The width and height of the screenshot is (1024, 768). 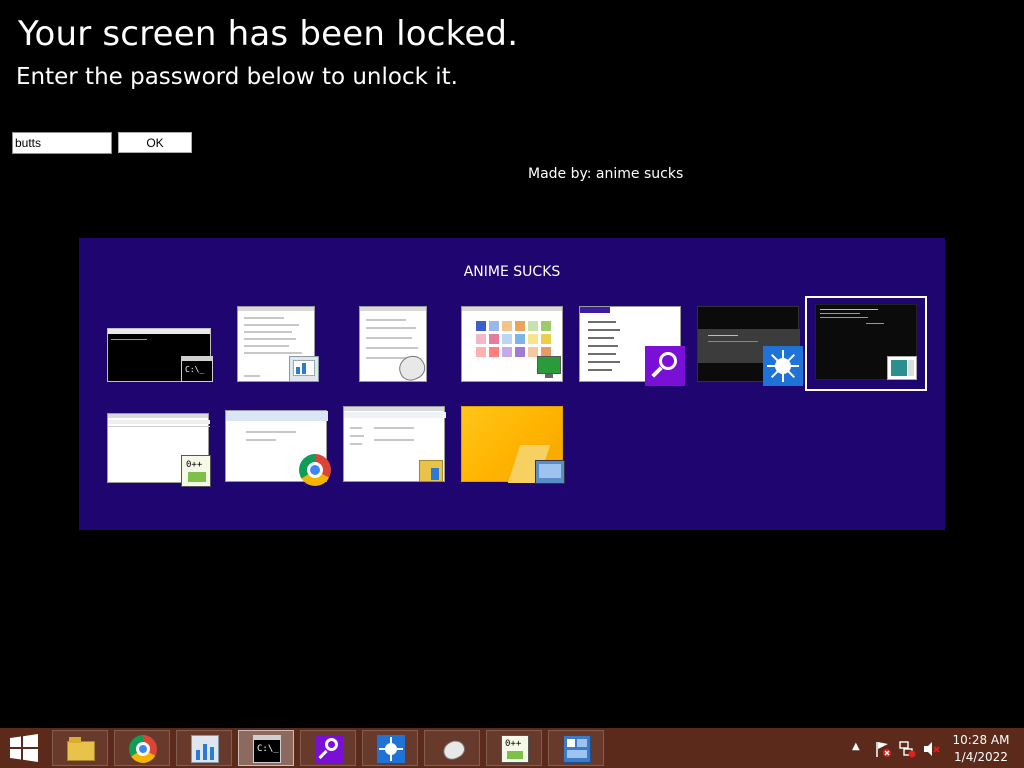 I want to click on windows-logo-icon, so click(x=24, y=748).